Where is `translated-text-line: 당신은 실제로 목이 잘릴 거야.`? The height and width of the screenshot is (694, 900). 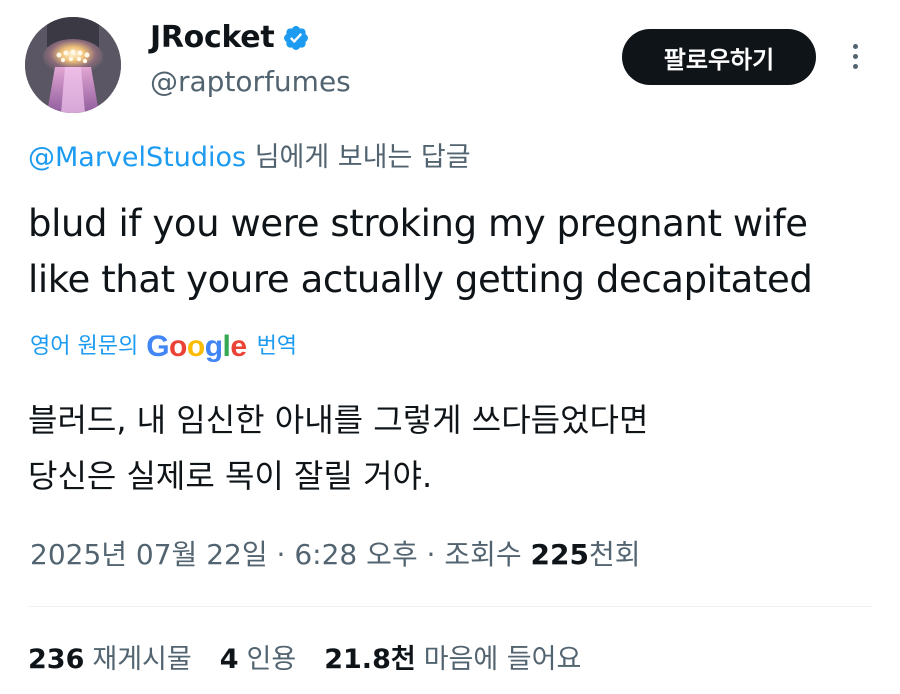
translated-text-line: 당신은 실제로 목이 잘릴 거야. is located at coordinates (230, 476).